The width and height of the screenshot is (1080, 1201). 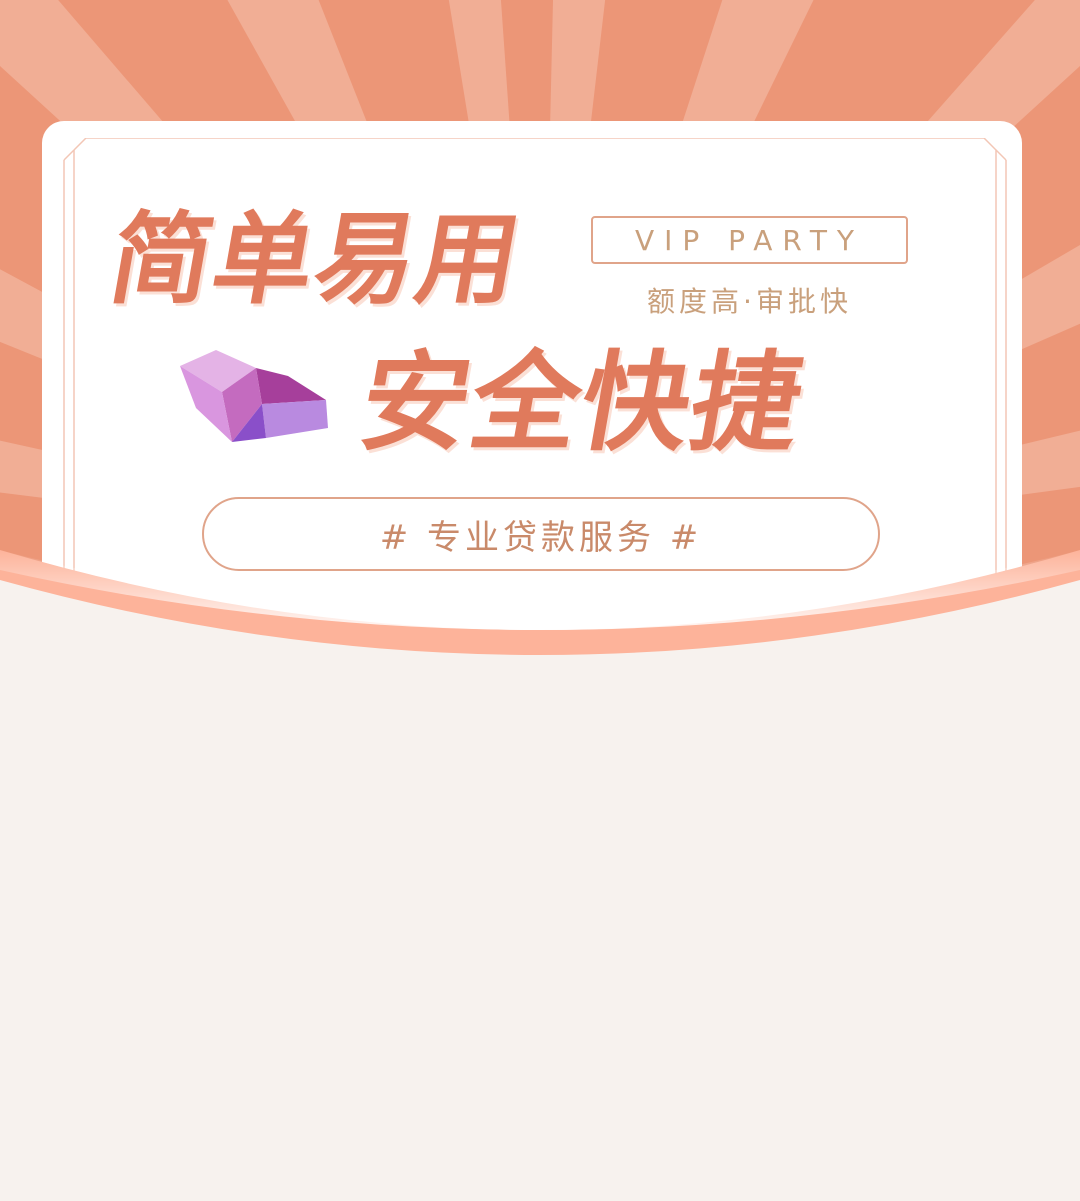 What do you see at coordinates (749, 301) in the screenshot?
I see `quota-approval-tagline: 额度高·审批快` at bounding box center [749, 301].